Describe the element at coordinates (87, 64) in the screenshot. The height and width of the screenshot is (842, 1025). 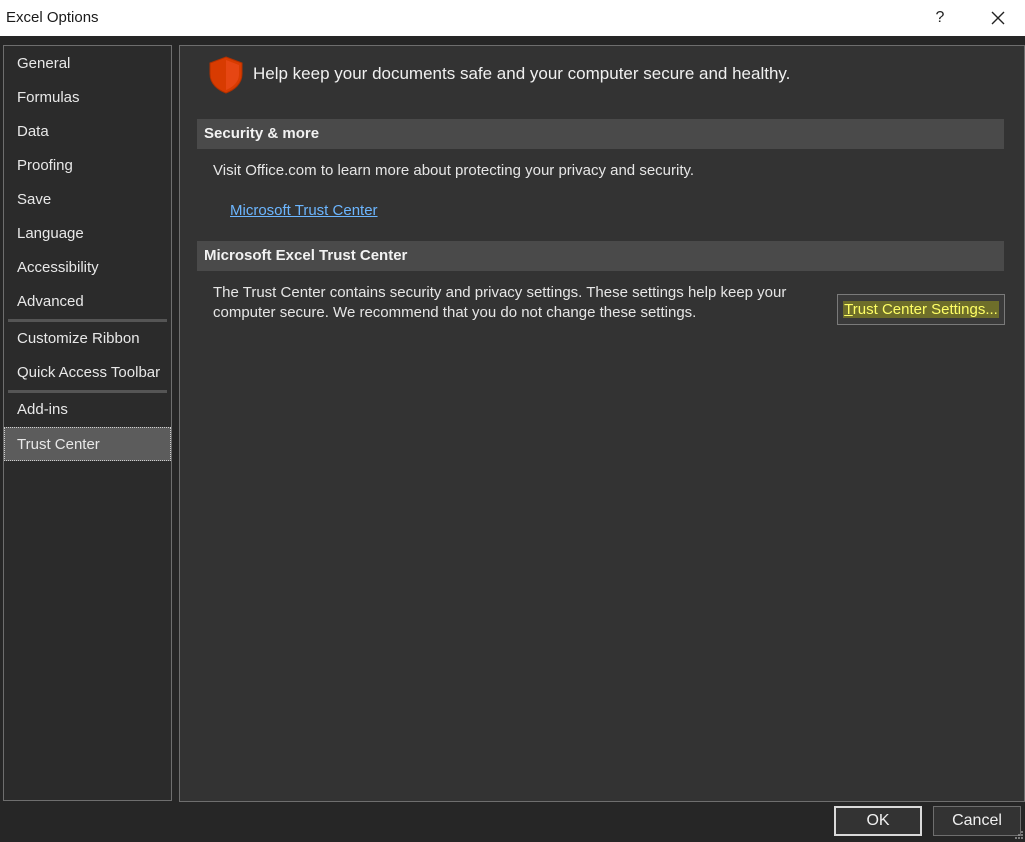
I see `sidebar-item-general: General` at that location.